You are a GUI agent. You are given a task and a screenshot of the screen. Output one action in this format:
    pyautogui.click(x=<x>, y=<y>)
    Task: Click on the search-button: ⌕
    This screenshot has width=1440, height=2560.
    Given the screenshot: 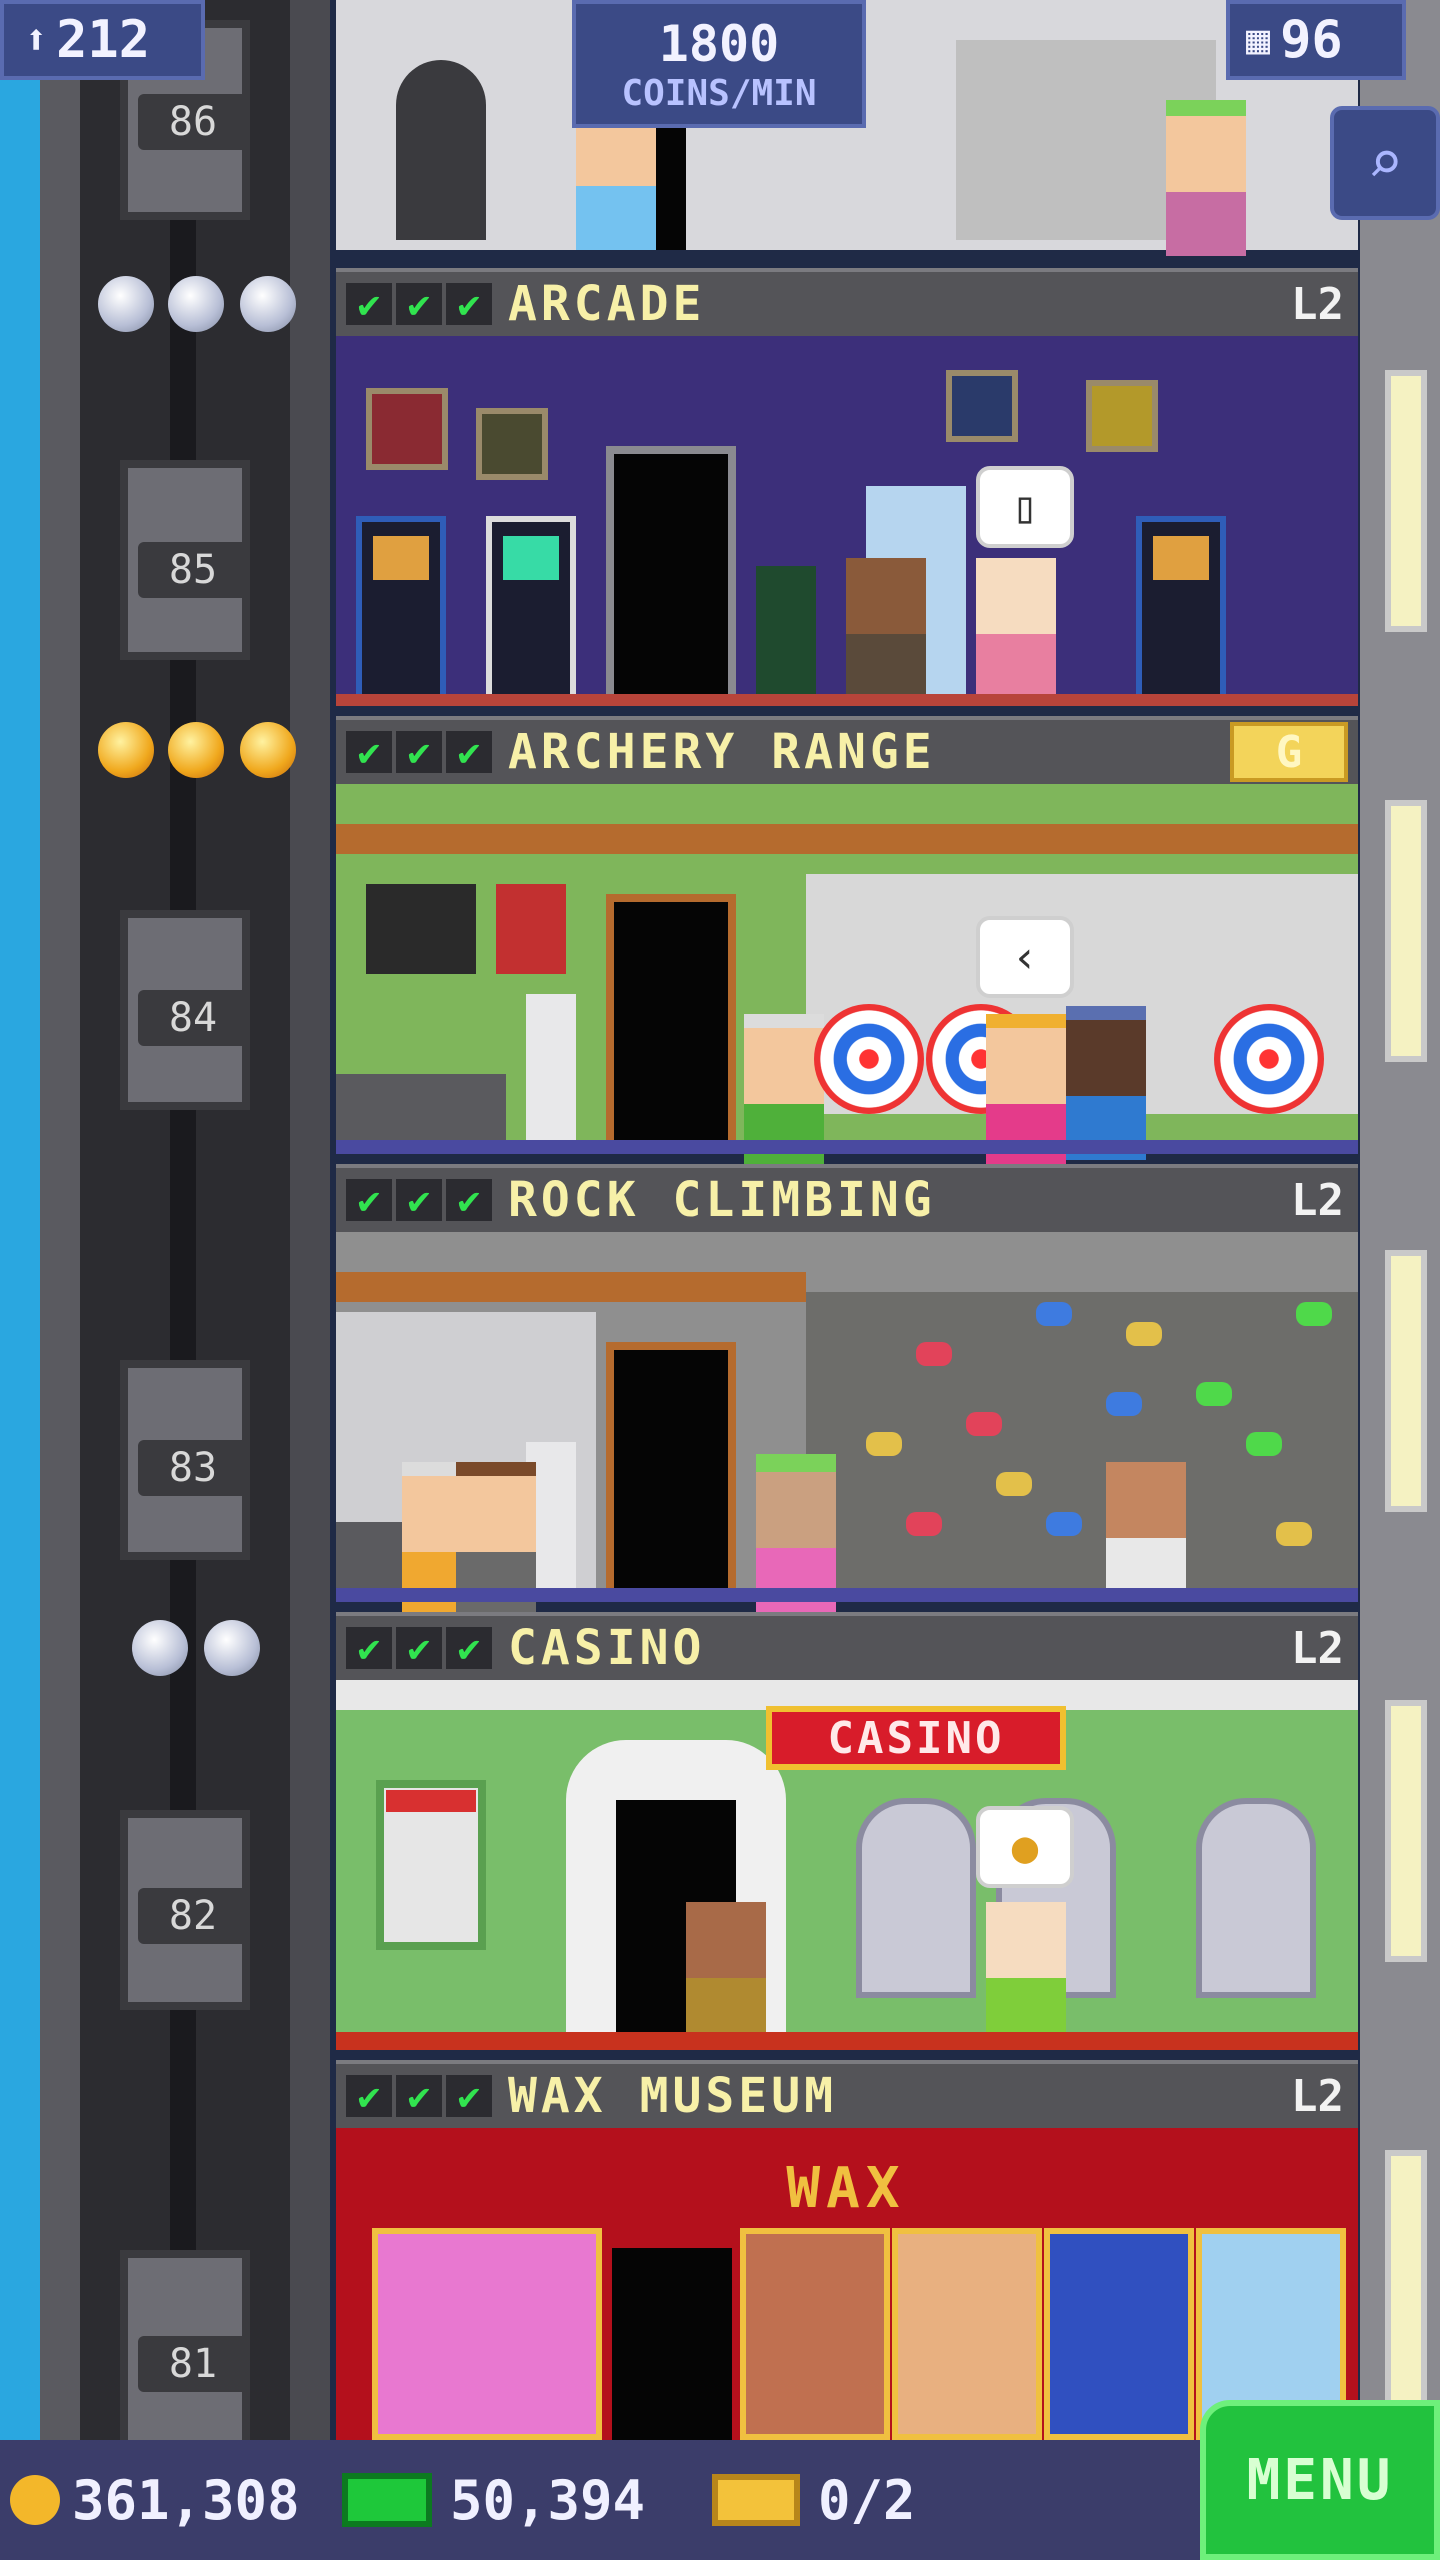 What is the action you would take?
    pyautogui.click(x=1385, y=163)
    